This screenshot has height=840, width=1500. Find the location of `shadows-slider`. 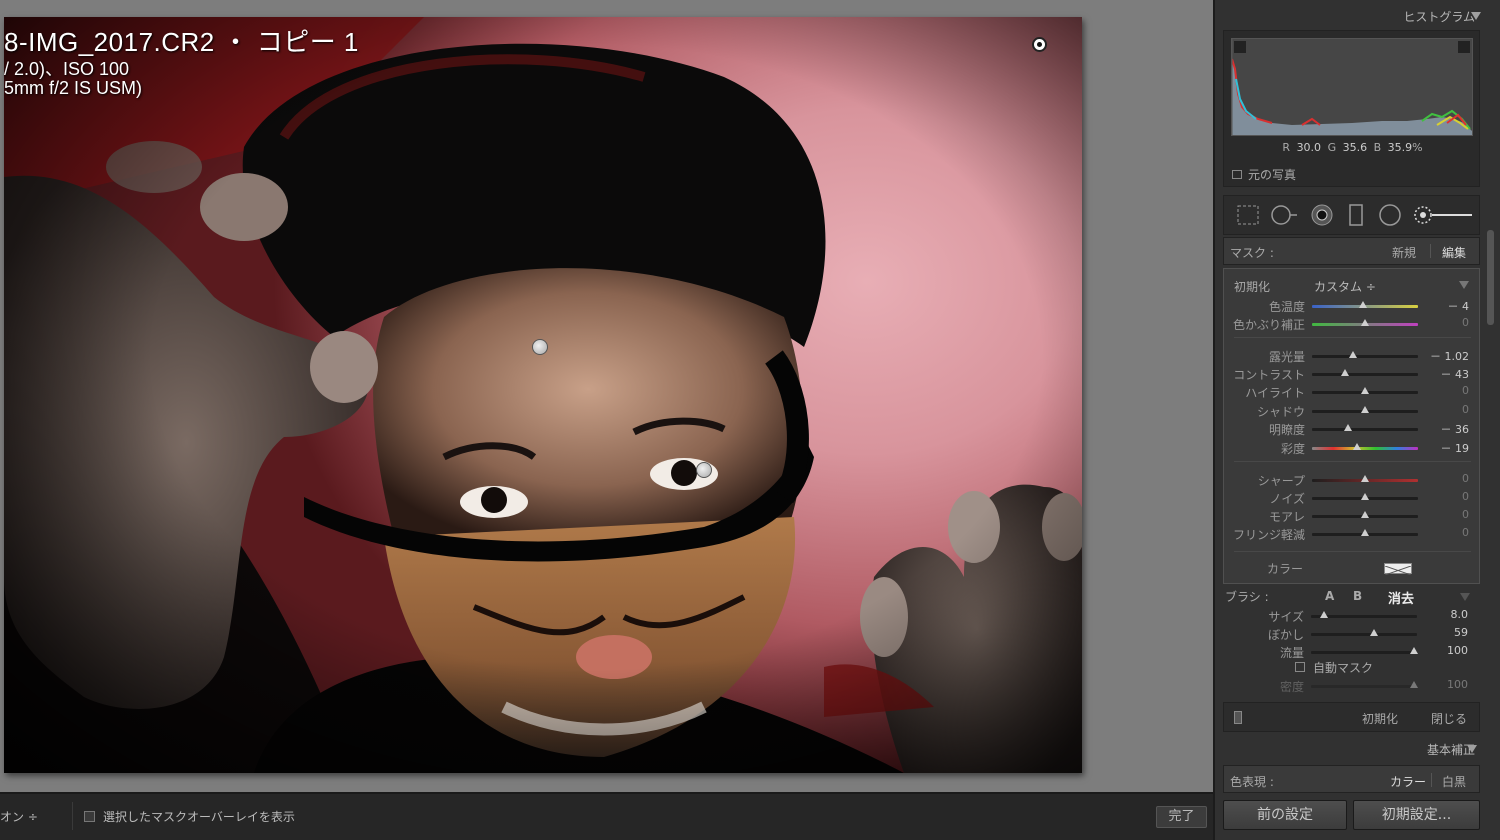

shadows-slider is located at coordinates (1365, 409).